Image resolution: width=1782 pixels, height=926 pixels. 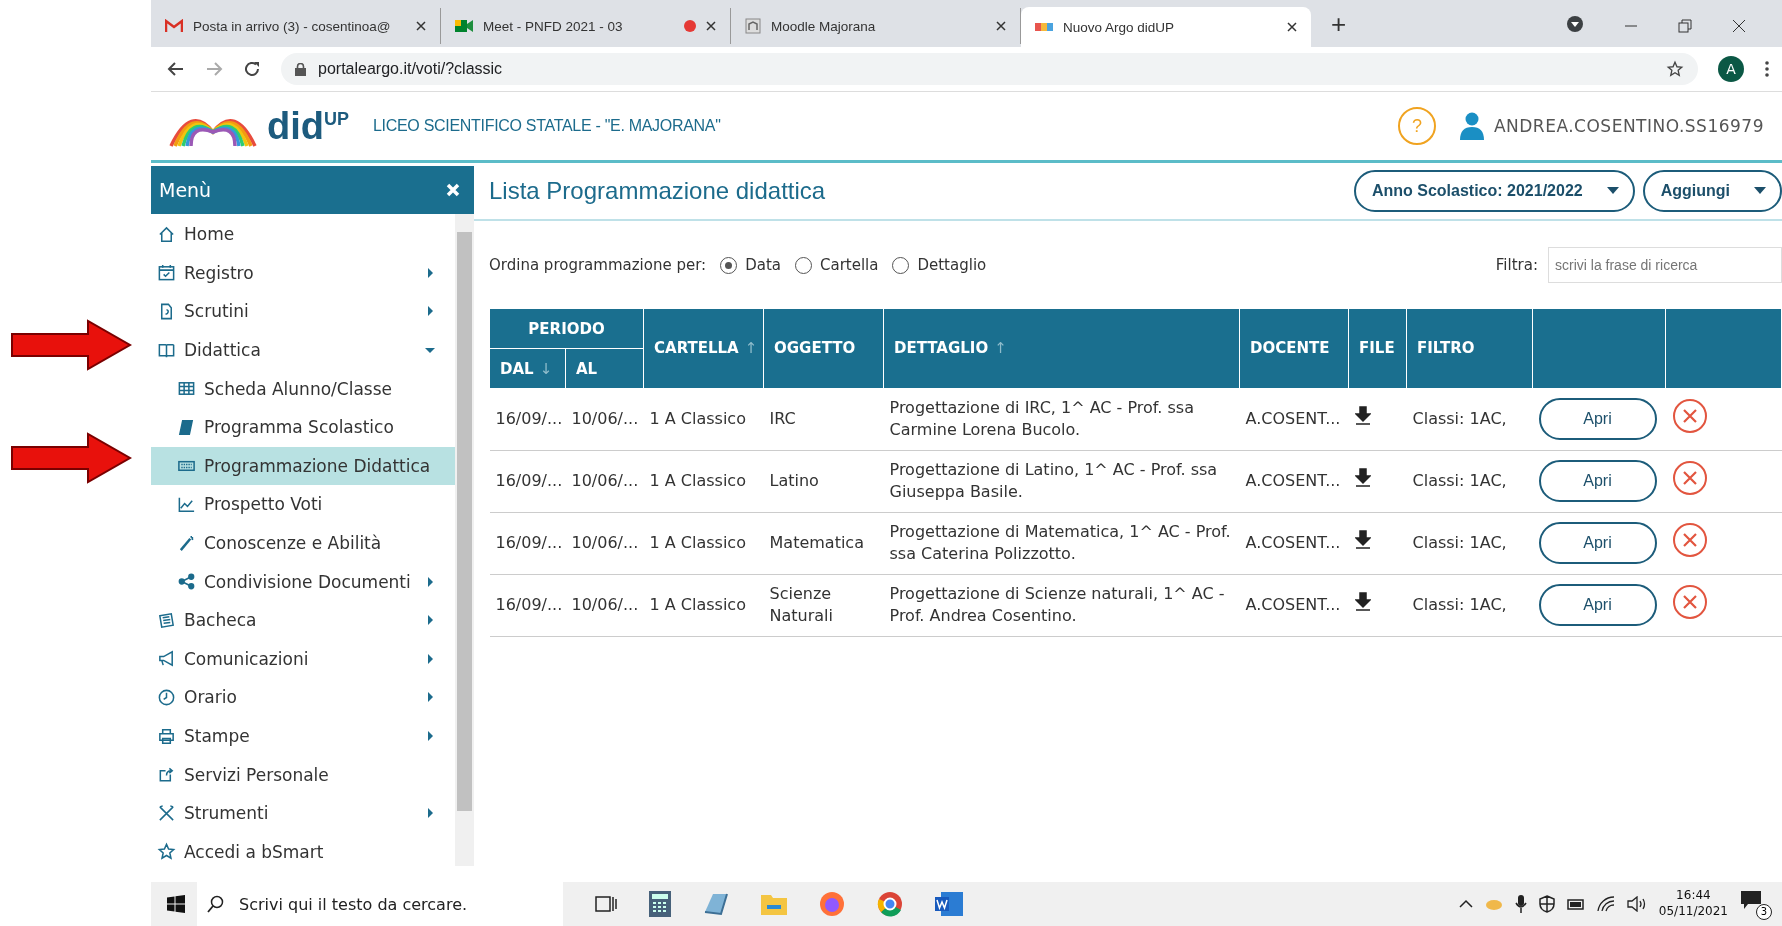 I want to click on star-icon, so click(x=1675, y=69).